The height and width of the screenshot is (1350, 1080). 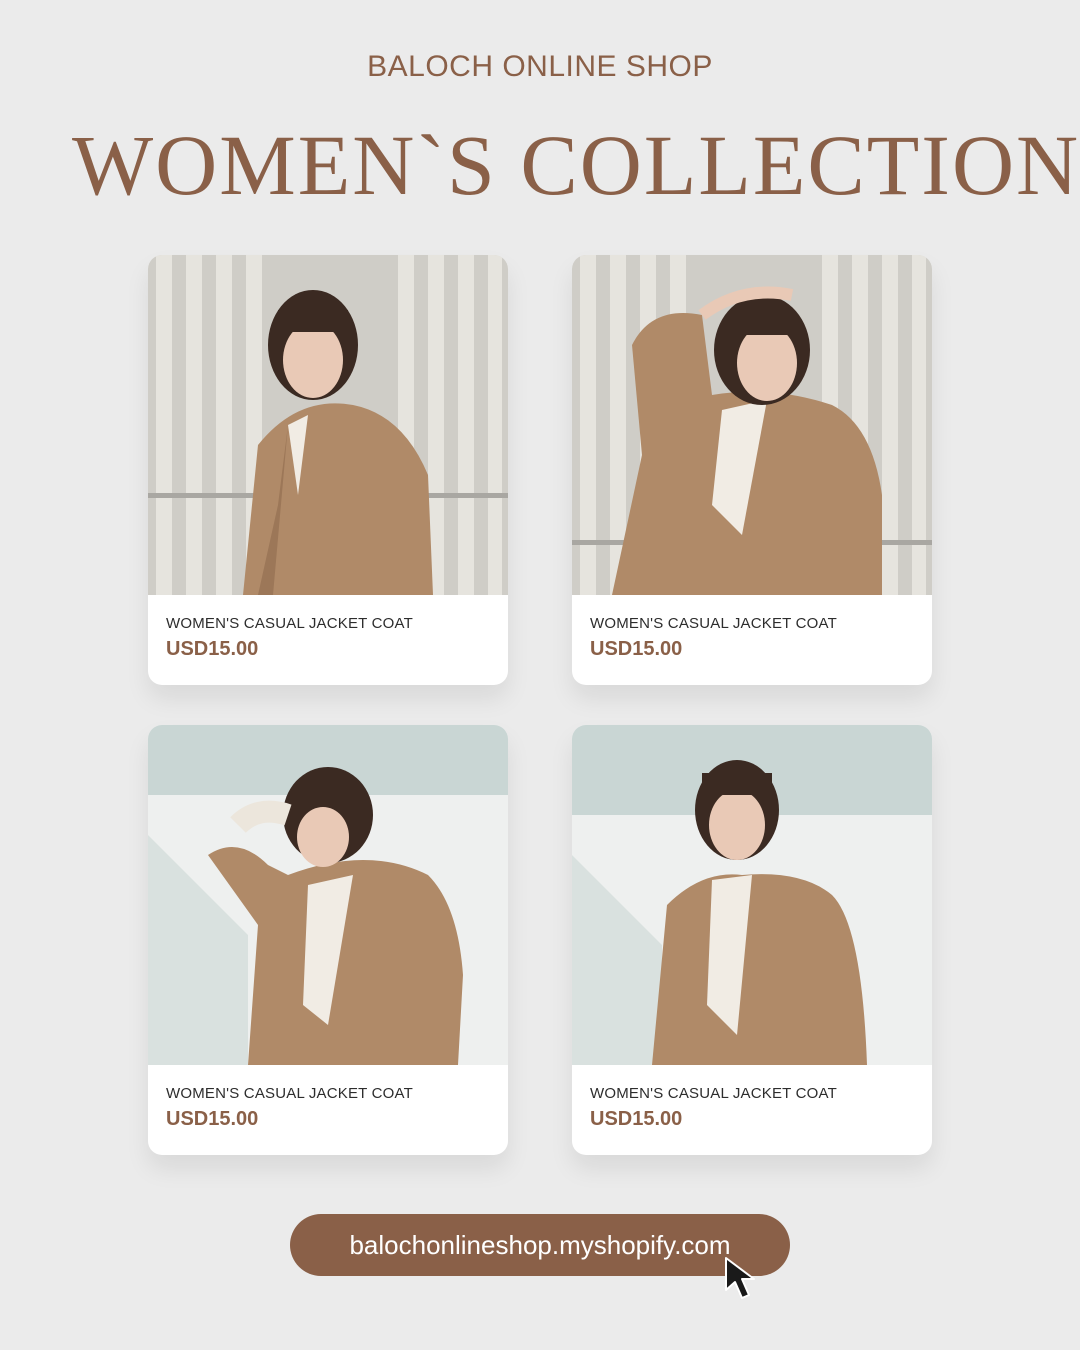 I want to click on cursor-arrow-icon, so click(x=740, y=1278).